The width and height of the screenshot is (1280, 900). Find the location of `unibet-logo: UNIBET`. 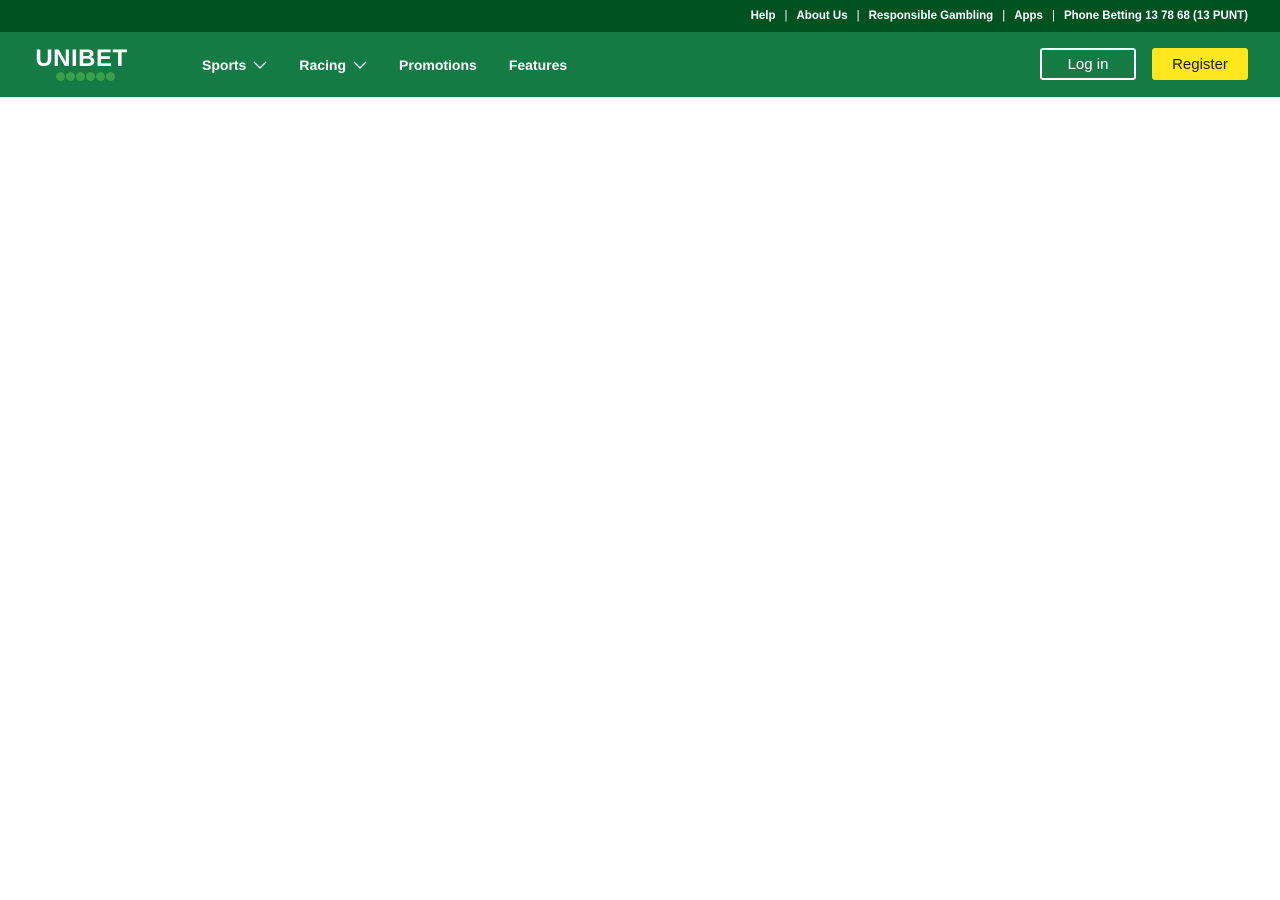

unibet-logo: UNIBET is located at coordinates (81, 65).